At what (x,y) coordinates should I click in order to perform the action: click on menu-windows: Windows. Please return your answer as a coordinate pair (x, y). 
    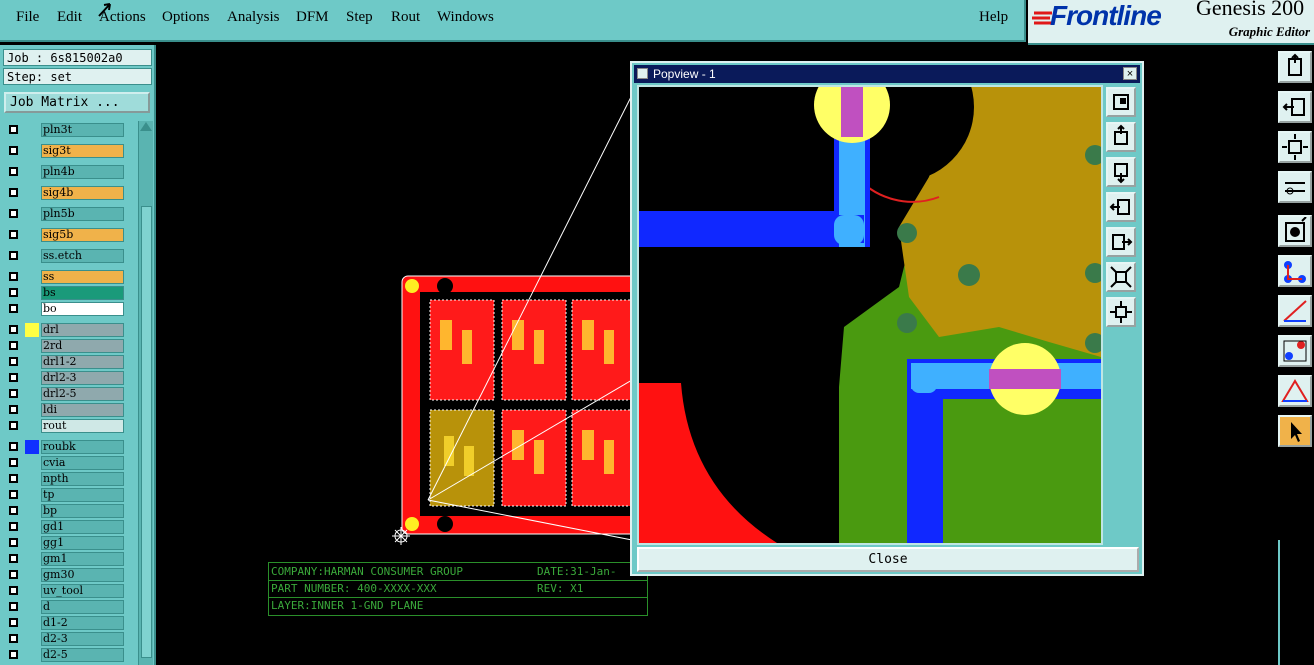
    Looking at the image, I should click on (465, 17).